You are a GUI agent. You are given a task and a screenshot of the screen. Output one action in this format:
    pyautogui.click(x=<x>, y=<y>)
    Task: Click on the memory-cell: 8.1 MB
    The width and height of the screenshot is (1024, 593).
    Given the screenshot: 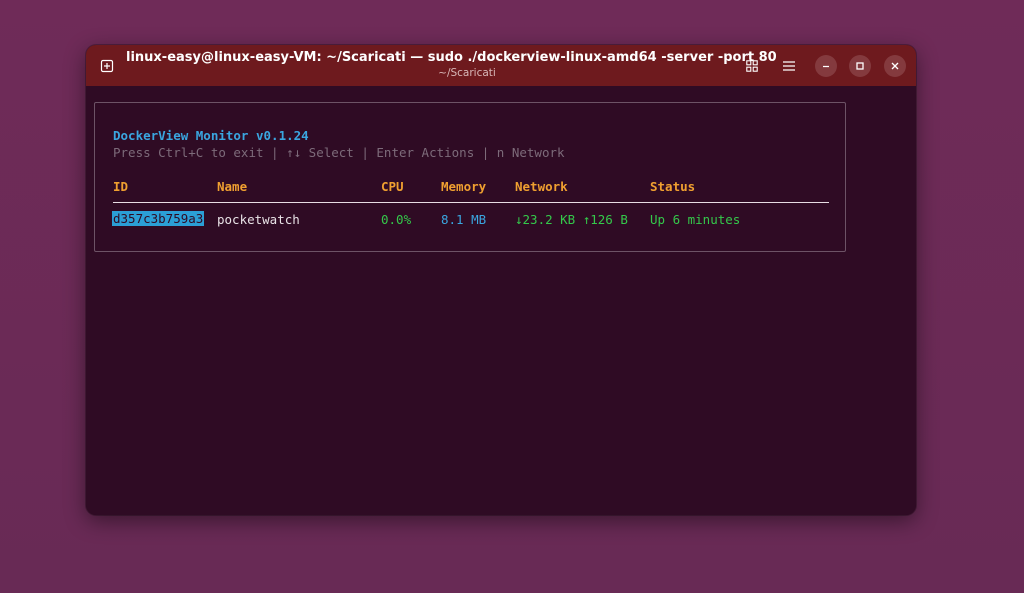 What is the action you would take?
    pyautogui.click(x=464, y=219)
    